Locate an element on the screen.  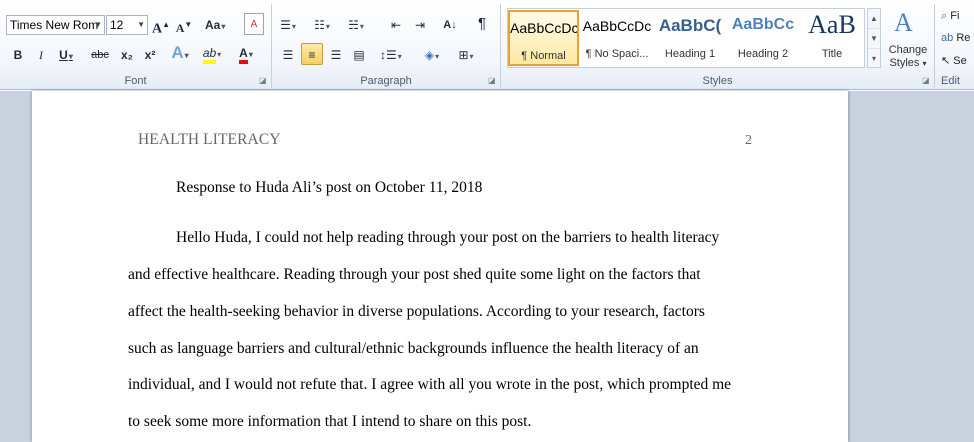
subscript-icon: x₂ is located at coordinates (126, 55).